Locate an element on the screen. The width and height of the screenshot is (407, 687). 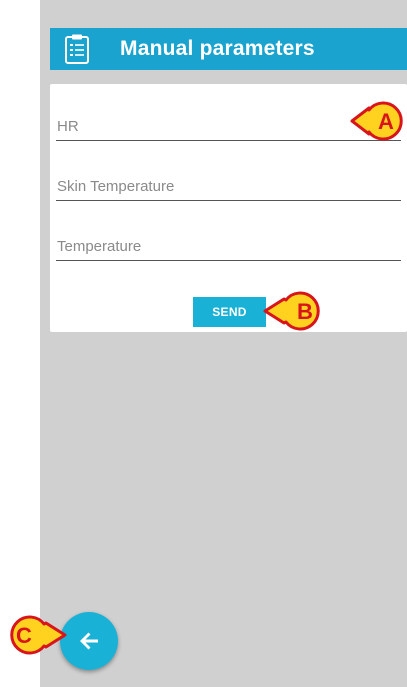
page-title: Manual parameters is located at coordinates (217, 48).